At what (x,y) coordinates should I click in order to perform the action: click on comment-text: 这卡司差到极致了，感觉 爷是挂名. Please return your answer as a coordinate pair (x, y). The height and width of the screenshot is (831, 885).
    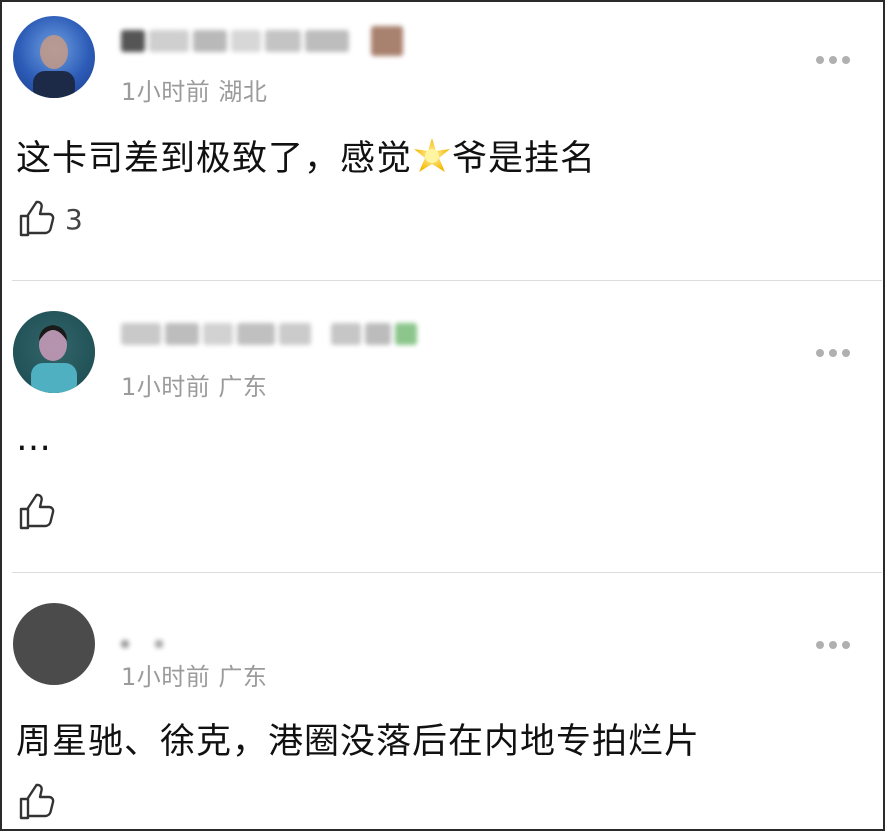
    Looking at the image, I should click on (306, 155).